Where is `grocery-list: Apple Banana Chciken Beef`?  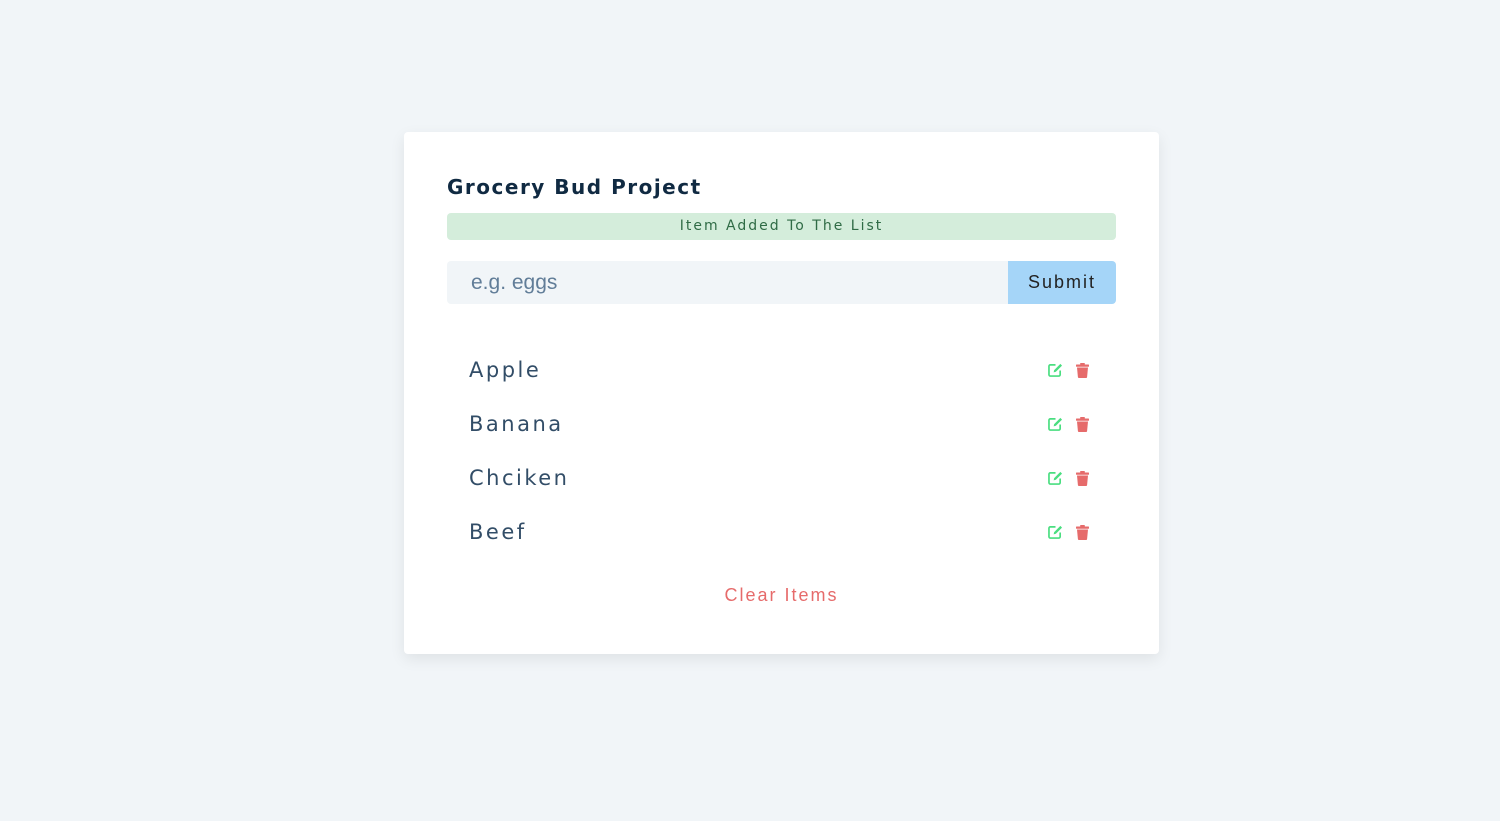
grocery-list: Apple Banana Chciken Beef is located at coordinates (781, 451).